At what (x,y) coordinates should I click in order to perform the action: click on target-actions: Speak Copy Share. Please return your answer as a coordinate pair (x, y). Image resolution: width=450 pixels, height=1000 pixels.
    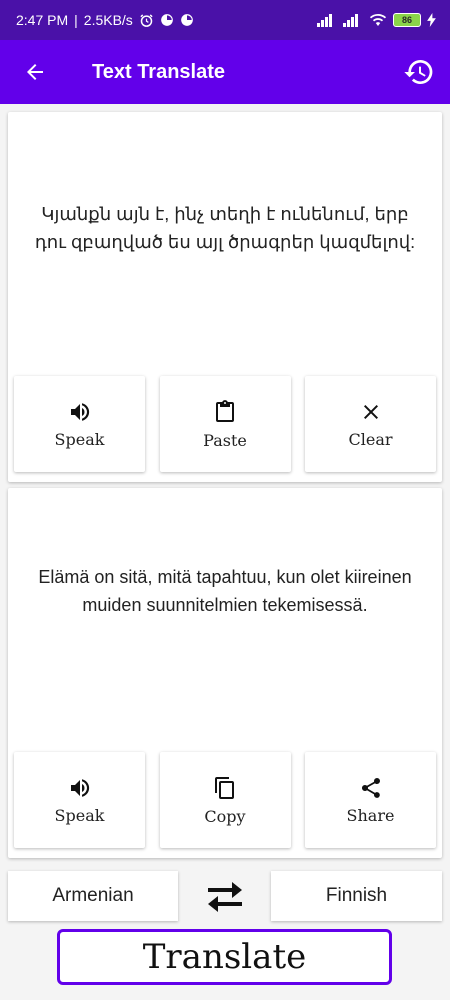
    Looking at the image, I should click on (225, 800).